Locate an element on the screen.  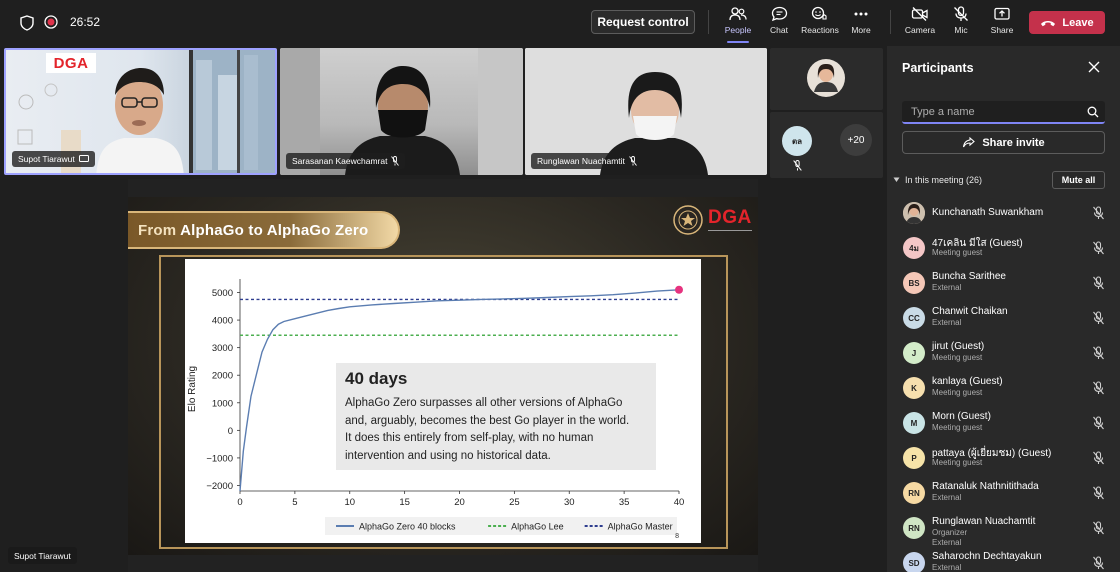
participant-row: RN Ratanaluk Nathnitithada External is located at coordinates (1007, 493).